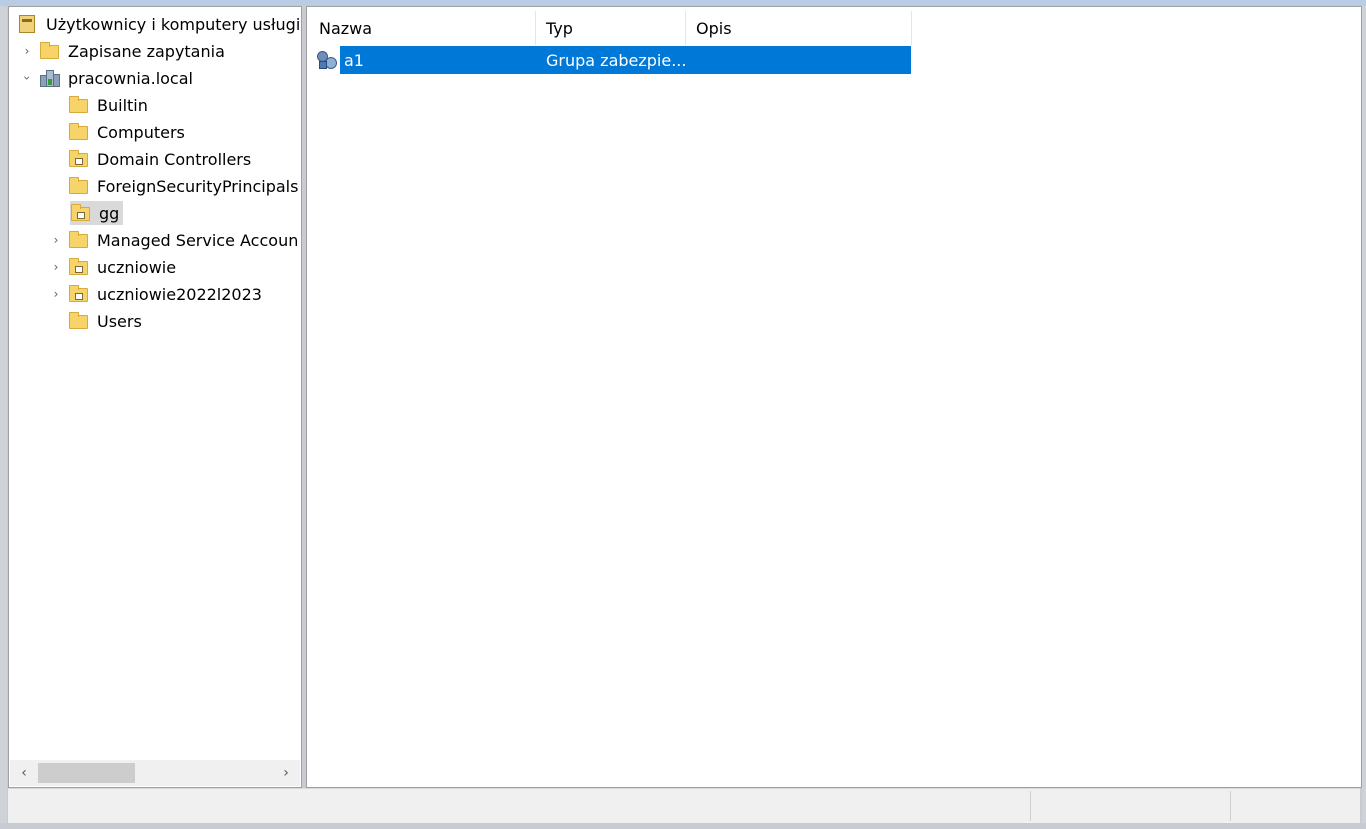  Describe the element at coordinates (422, 28) in the screenshot. I see `column-header-name: Nazwa` at that location.